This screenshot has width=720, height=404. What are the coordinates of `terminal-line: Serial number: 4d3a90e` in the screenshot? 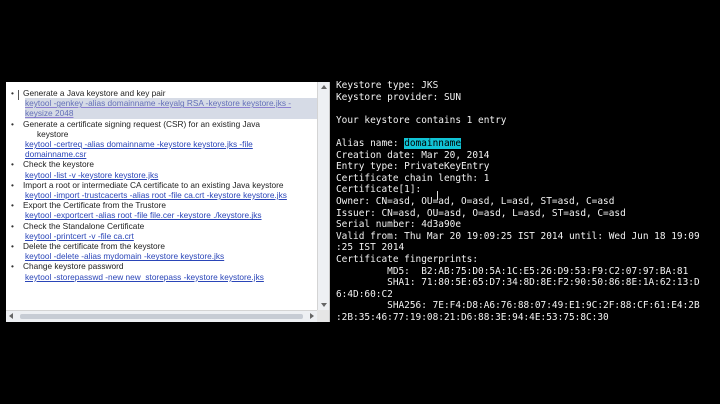 It's located at (399, 225).